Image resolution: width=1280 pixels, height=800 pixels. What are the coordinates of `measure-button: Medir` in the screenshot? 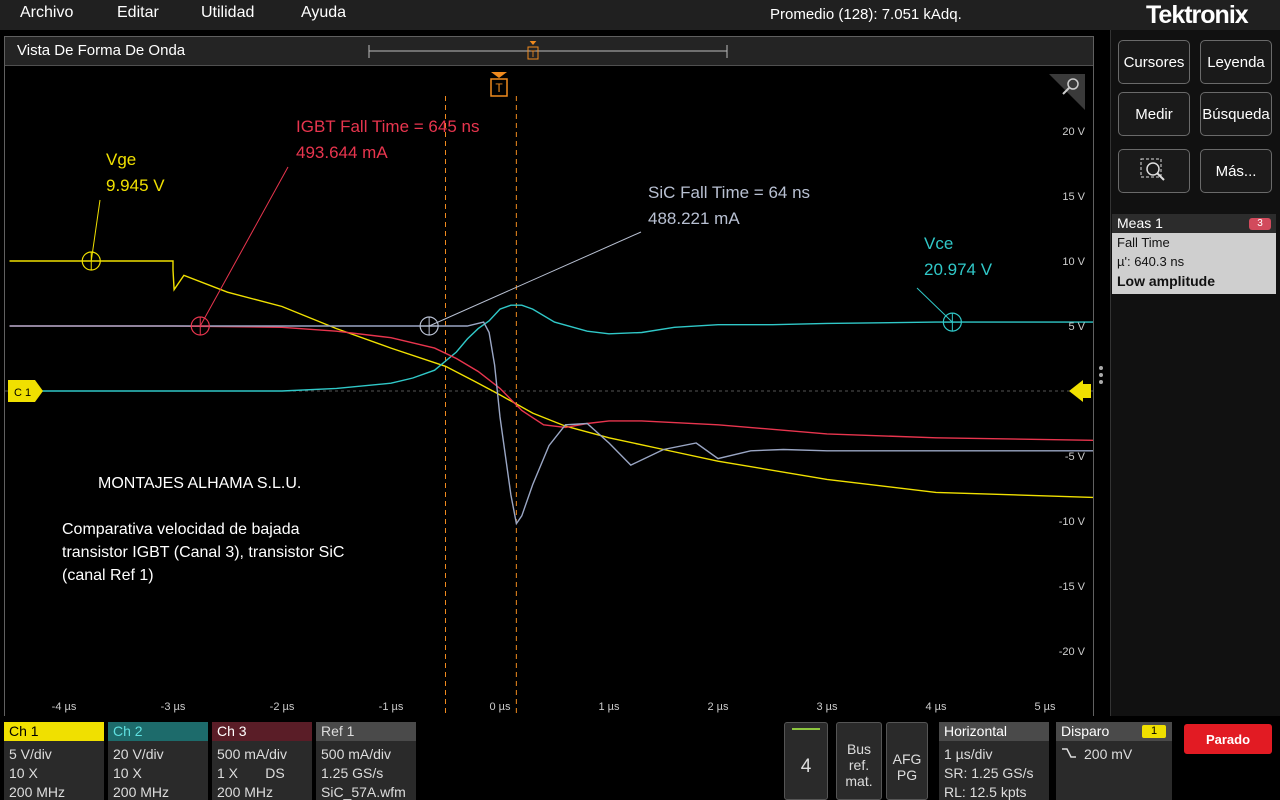 It's located at (1154, 114).